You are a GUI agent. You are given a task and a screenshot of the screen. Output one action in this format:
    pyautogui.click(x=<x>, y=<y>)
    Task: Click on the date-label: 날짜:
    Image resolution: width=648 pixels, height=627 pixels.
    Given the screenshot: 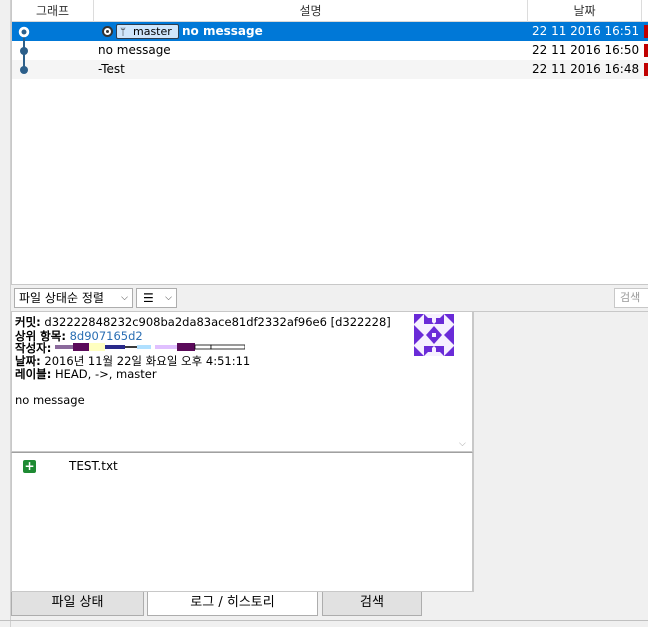 What is the action you would take?
    pyautogui.click(x=28, y=361)
    